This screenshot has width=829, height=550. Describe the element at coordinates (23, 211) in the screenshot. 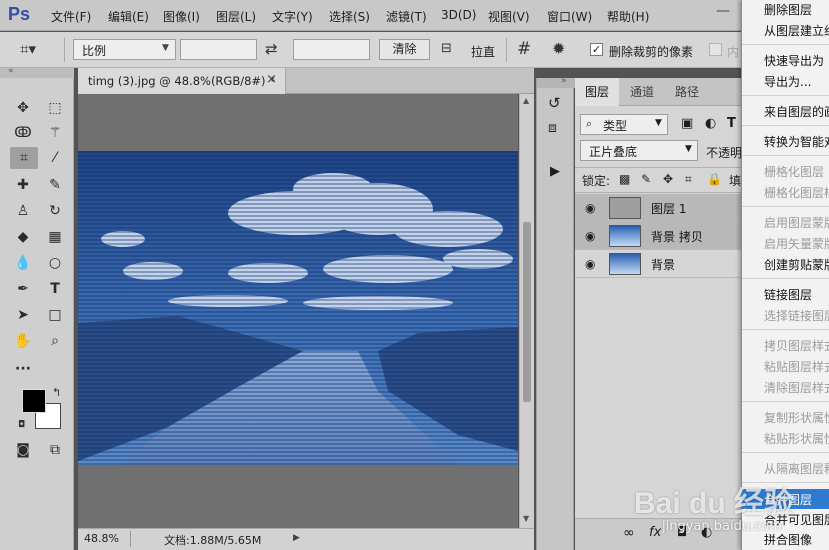

I see `clone-stamp-tool-icon: ♙` at that location.